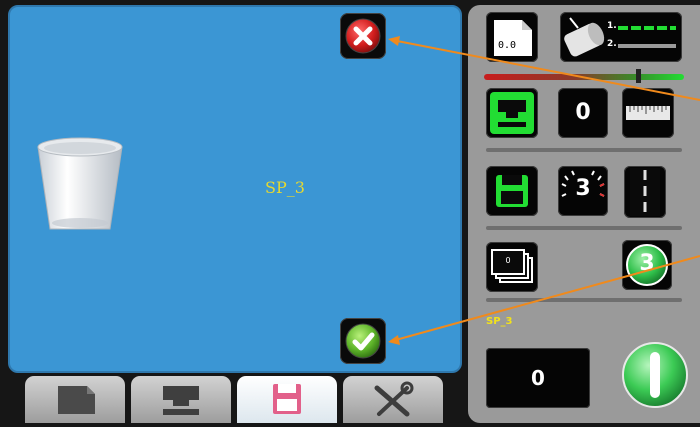  I want to click on tray-icon, so click(181, 400).